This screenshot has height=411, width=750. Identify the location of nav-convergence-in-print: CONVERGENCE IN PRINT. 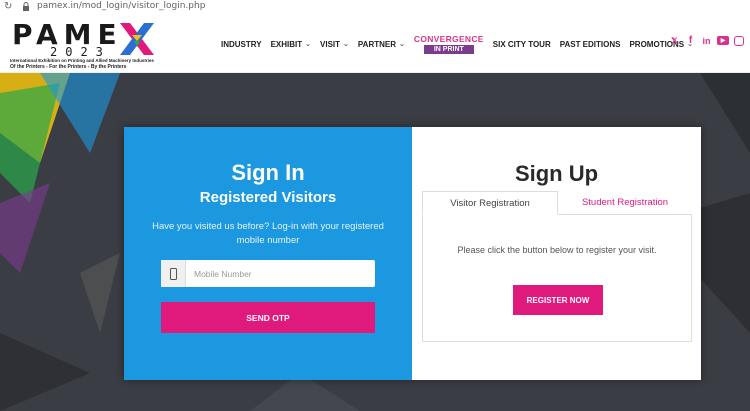
(449, 44).